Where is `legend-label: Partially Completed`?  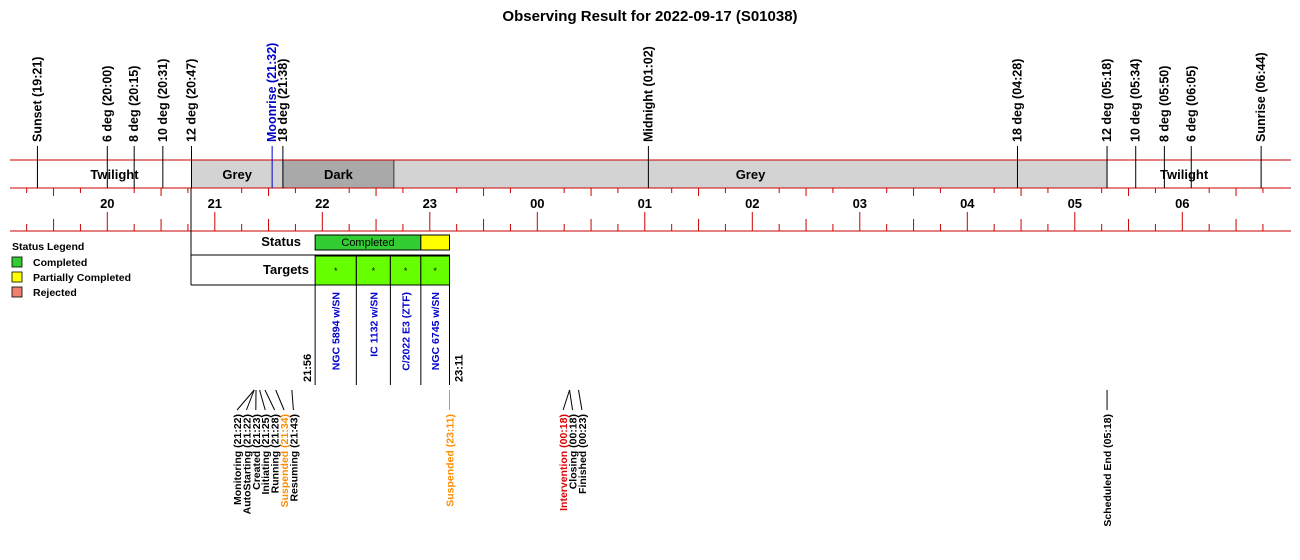
legend-label: Partially Completed is located at coordinates (82, 278).